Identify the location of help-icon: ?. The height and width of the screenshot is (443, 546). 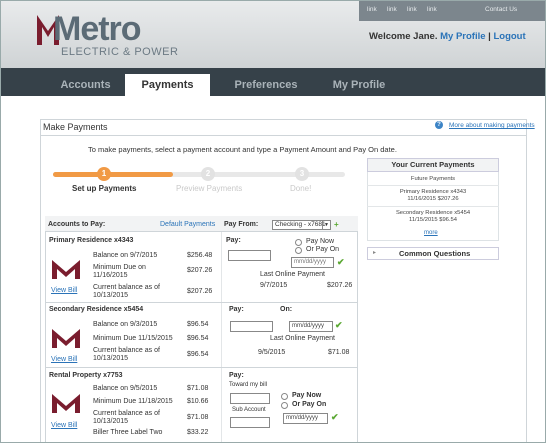
(439, 125).